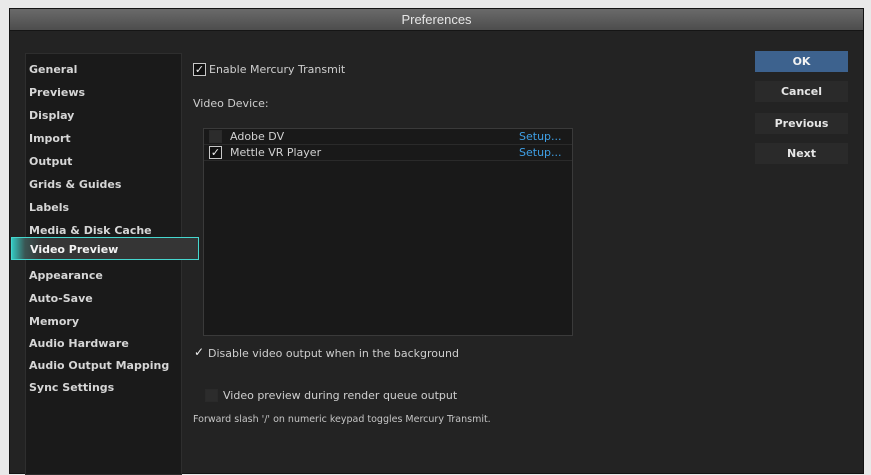 The image size is (871, 475). I want to click on sidebar-item-labels: Labels, so click(103, 207).